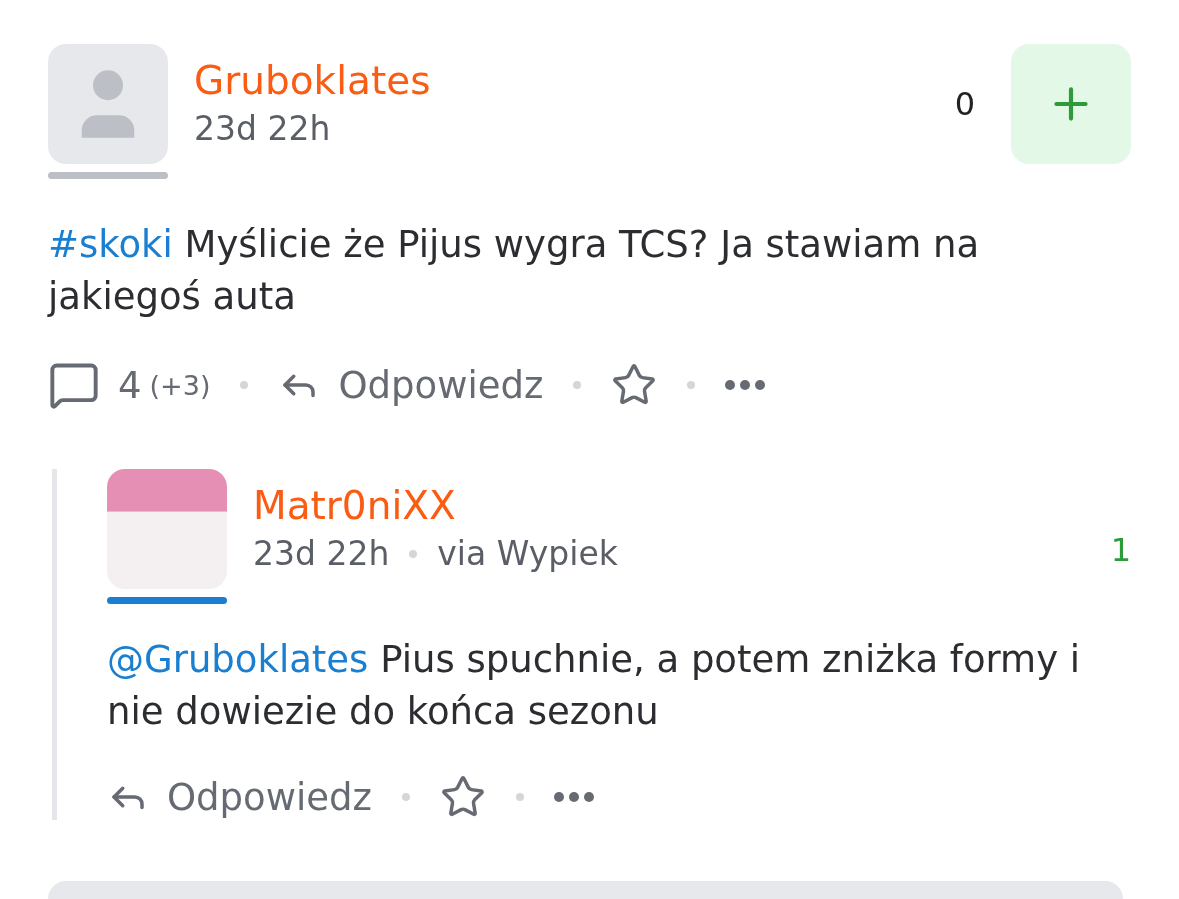 The height and width of the screenshot is (899, 1179). What do you see at coordinates (964, 104) in the screenshot?
I see `score: 0` at bounding box center [964, 104].